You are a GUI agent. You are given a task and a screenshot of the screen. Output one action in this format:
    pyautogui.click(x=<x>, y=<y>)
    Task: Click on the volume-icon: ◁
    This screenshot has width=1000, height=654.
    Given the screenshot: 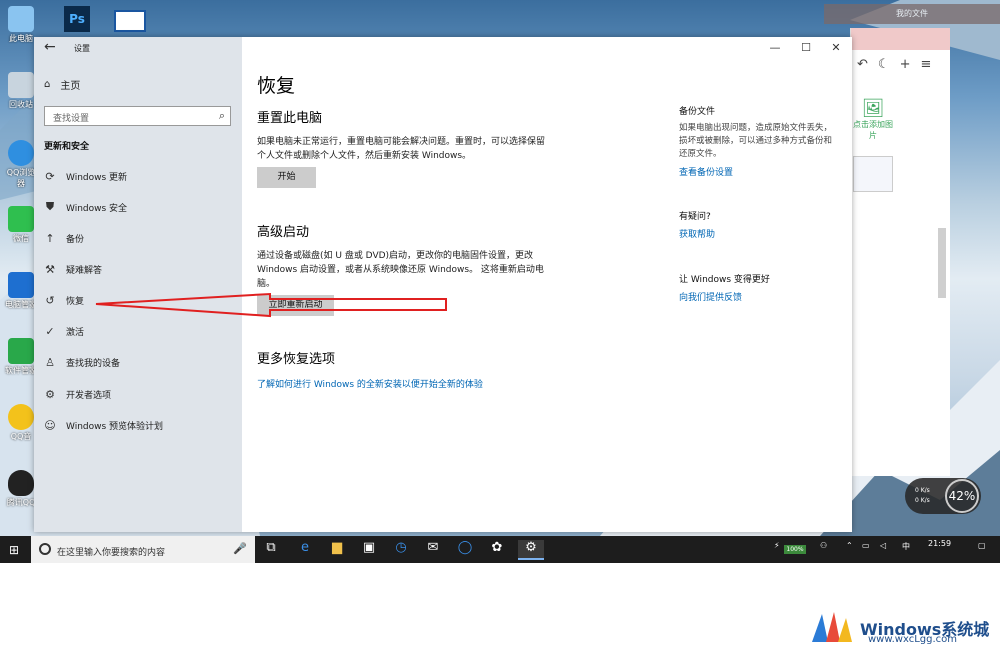 What is the action you would take?
    pyautogui.click(x=883, y=545)
    